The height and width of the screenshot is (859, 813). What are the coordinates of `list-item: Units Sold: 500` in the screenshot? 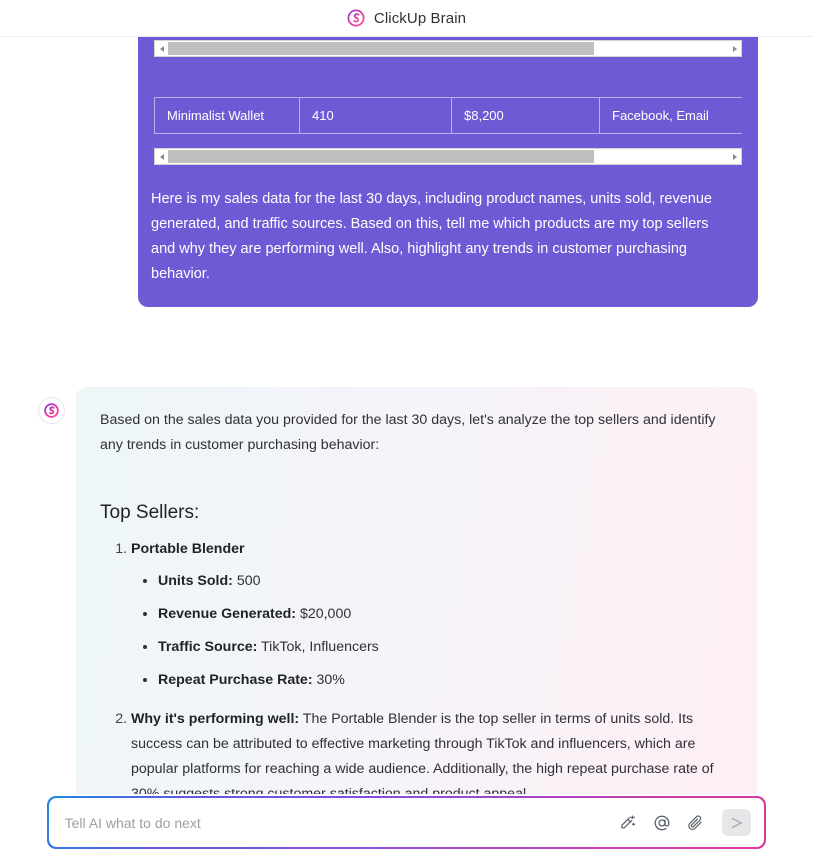 It's located at (444, 580).